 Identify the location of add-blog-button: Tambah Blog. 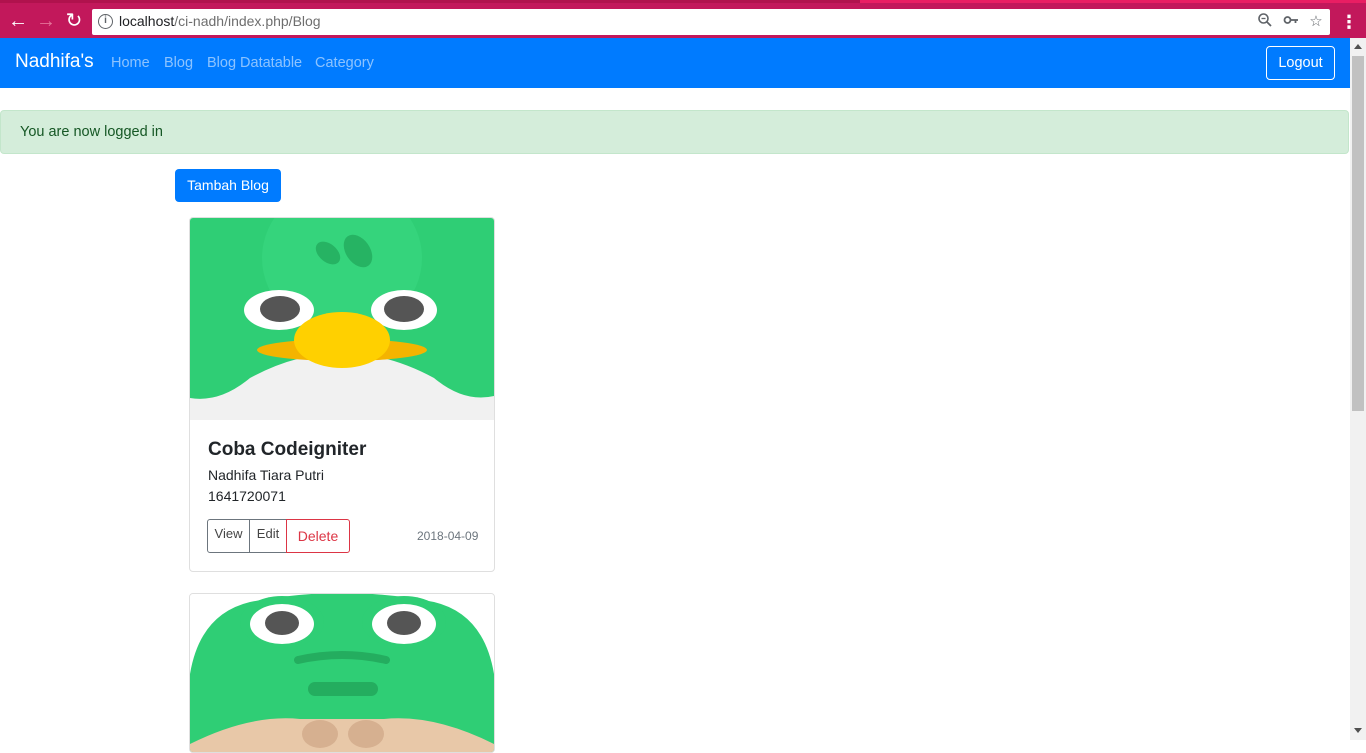
(228, 185).